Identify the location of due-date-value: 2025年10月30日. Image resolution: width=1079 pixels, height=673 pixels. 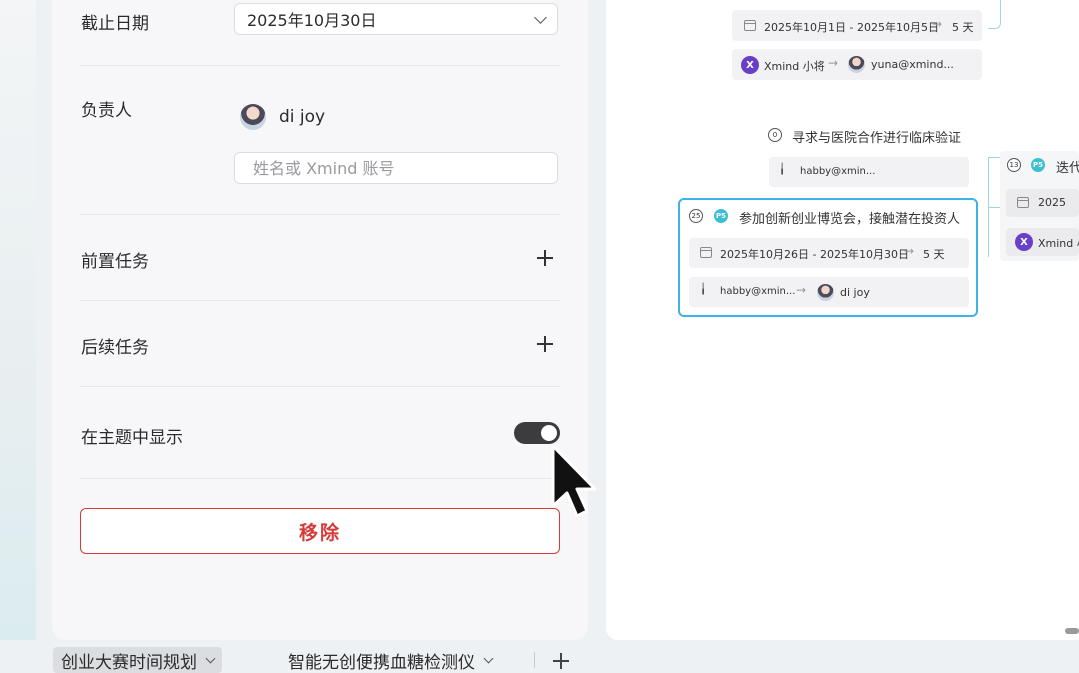
(312, 20).